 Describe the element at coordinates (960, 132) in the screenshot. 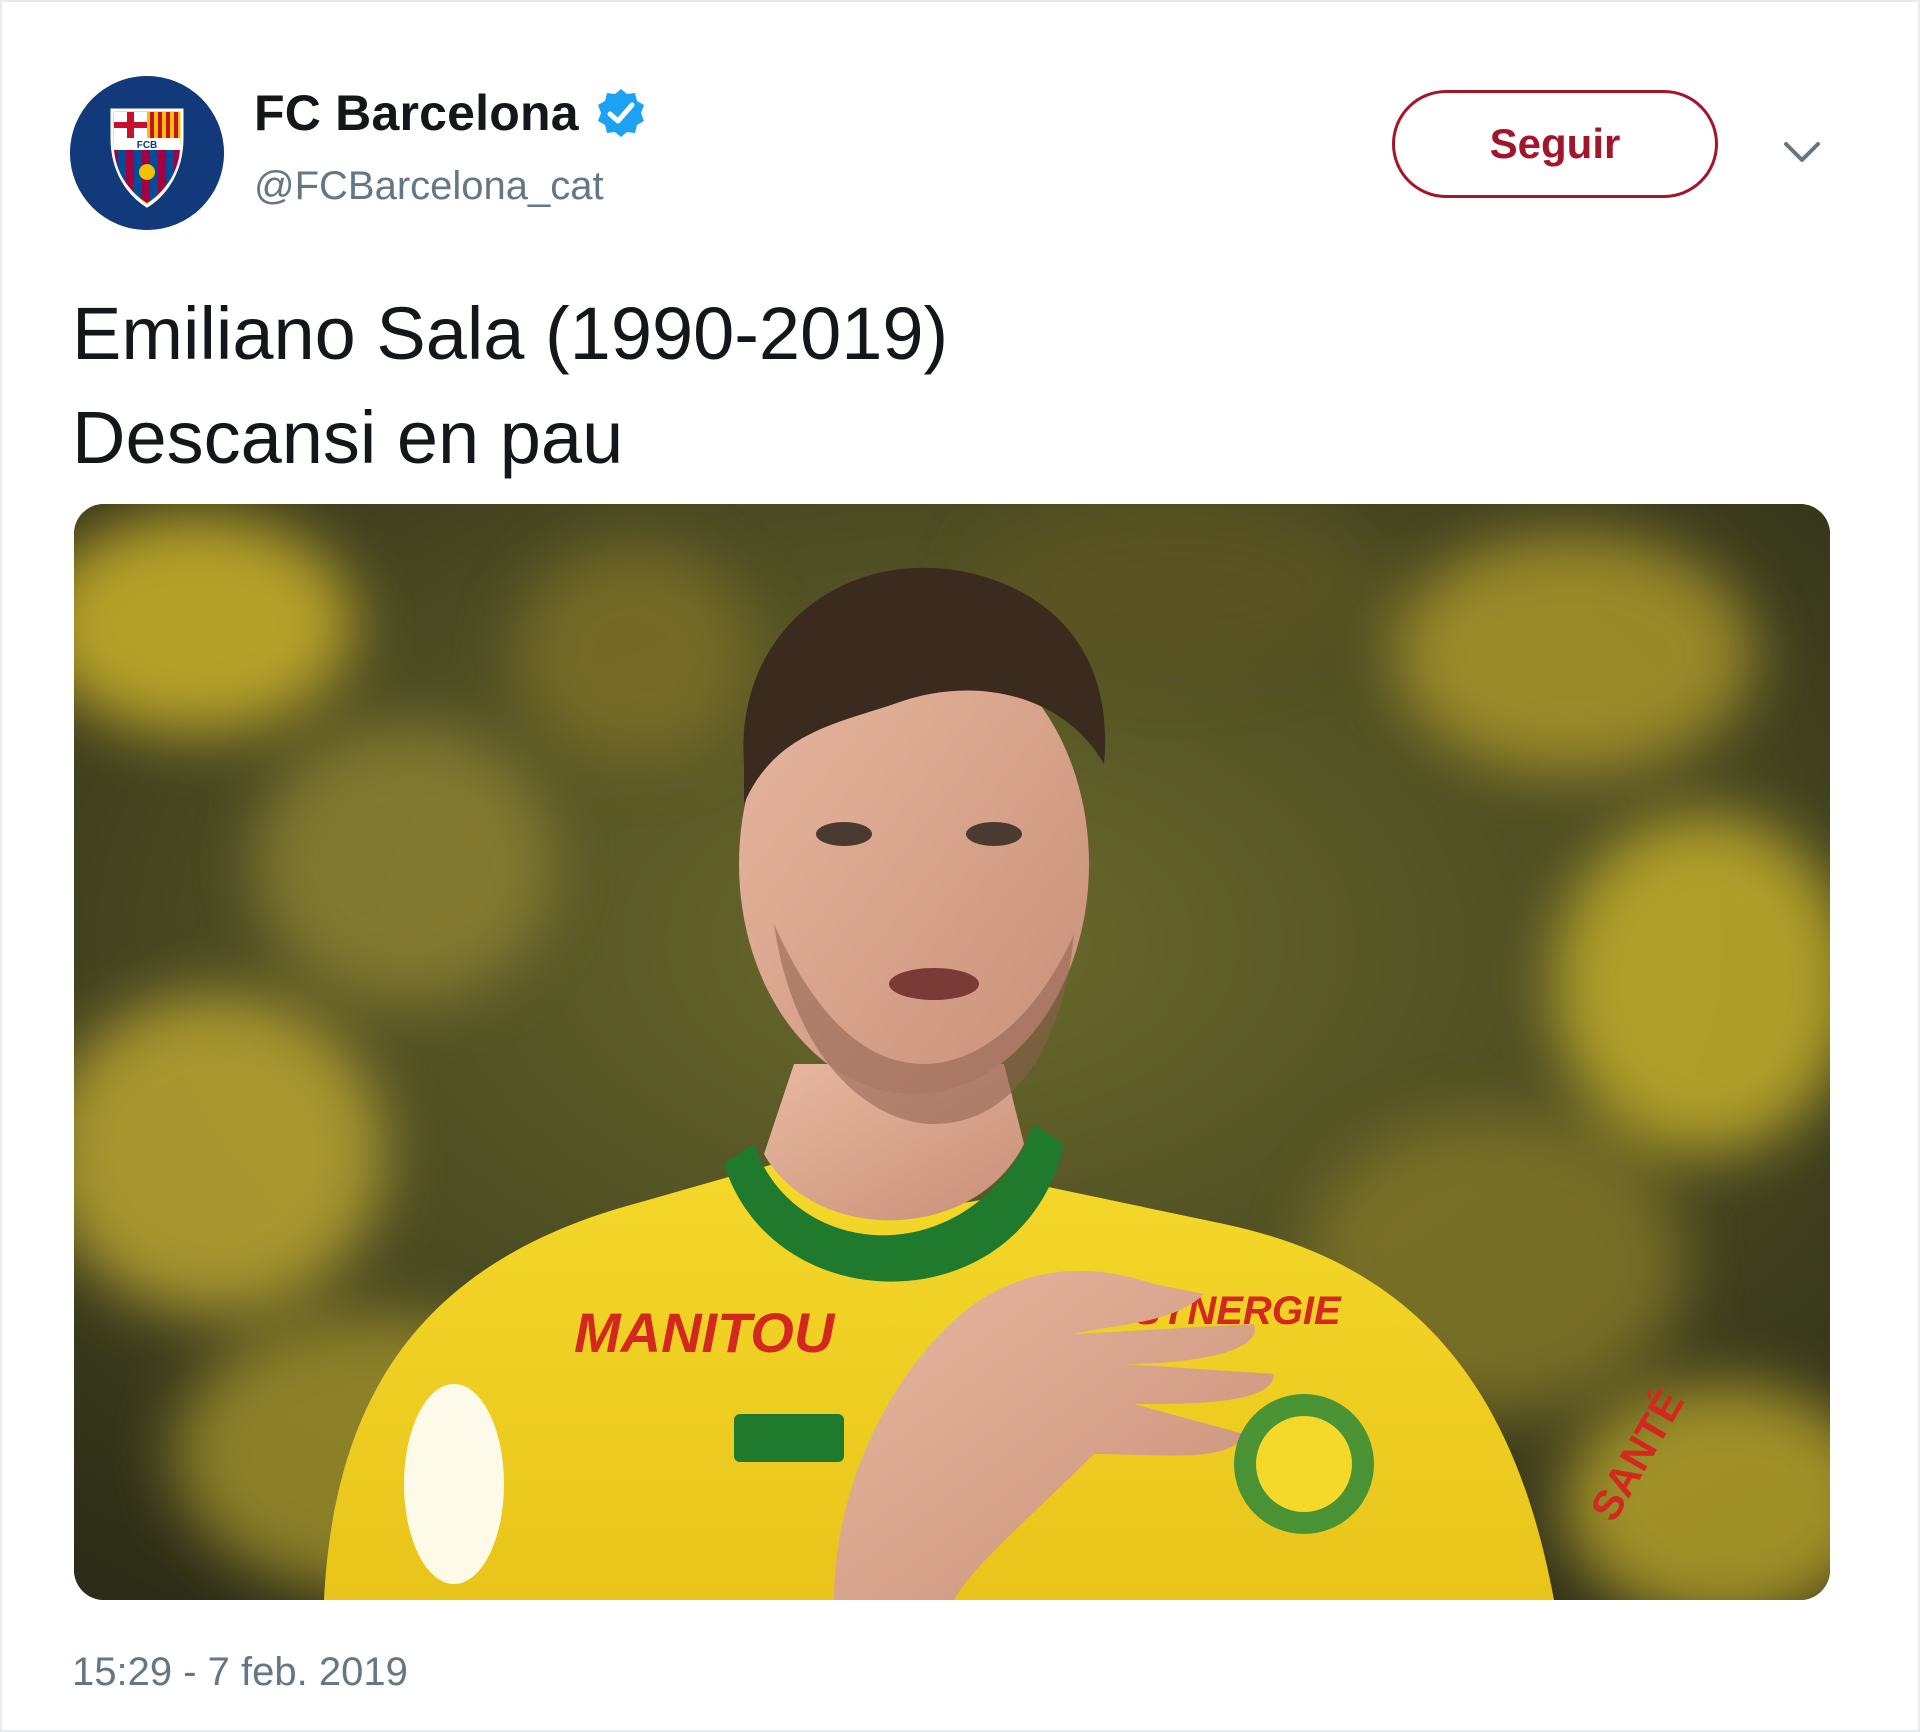

I see `tweet-header: FCB FC Barcelona @FCBarcelona_cat Seguir` at that location.